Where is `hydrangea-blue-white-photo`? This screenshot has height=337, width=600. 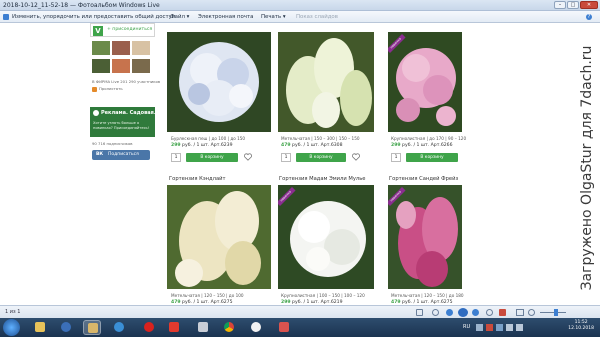 hydrangea-blue-white-photo is located at coordinates (219, 82).